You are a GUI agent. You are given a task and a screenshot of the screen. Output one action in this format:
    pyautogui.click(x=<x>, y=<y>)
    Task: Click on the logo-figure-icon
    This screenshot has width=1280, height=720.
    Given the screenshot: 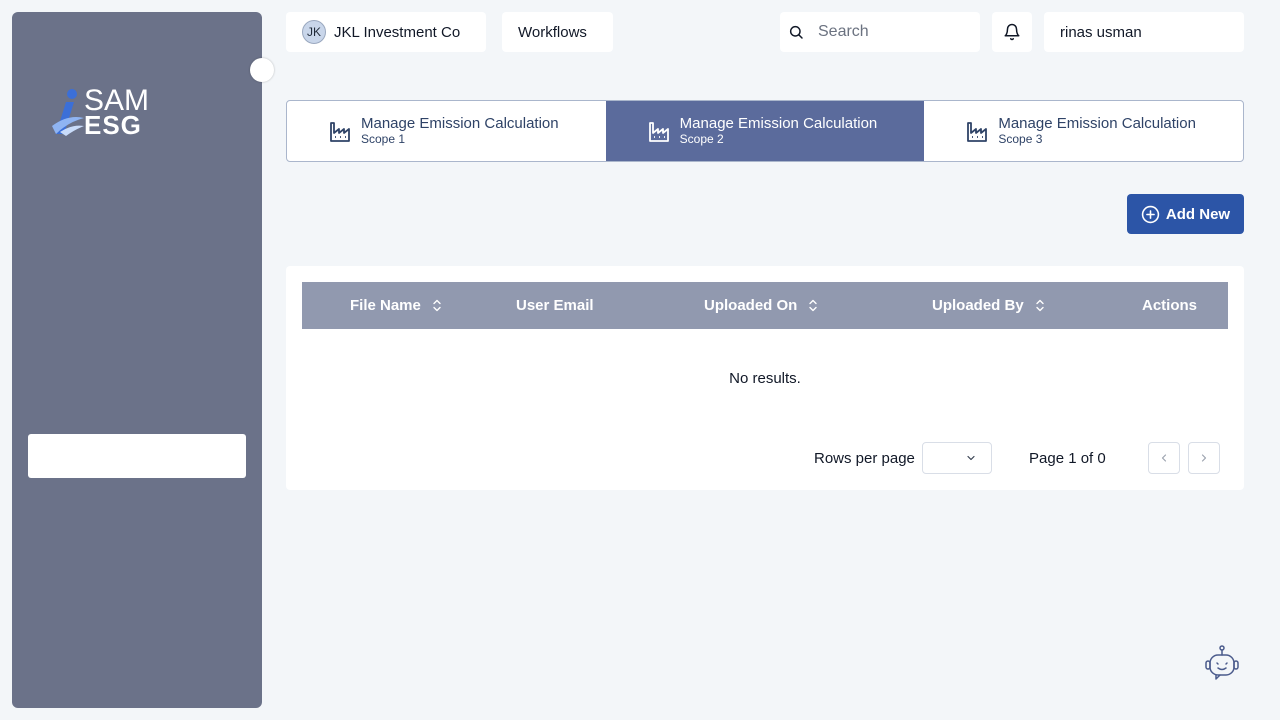 What is the action you would take?
    pyautogui.click(x=68, y=112)
    